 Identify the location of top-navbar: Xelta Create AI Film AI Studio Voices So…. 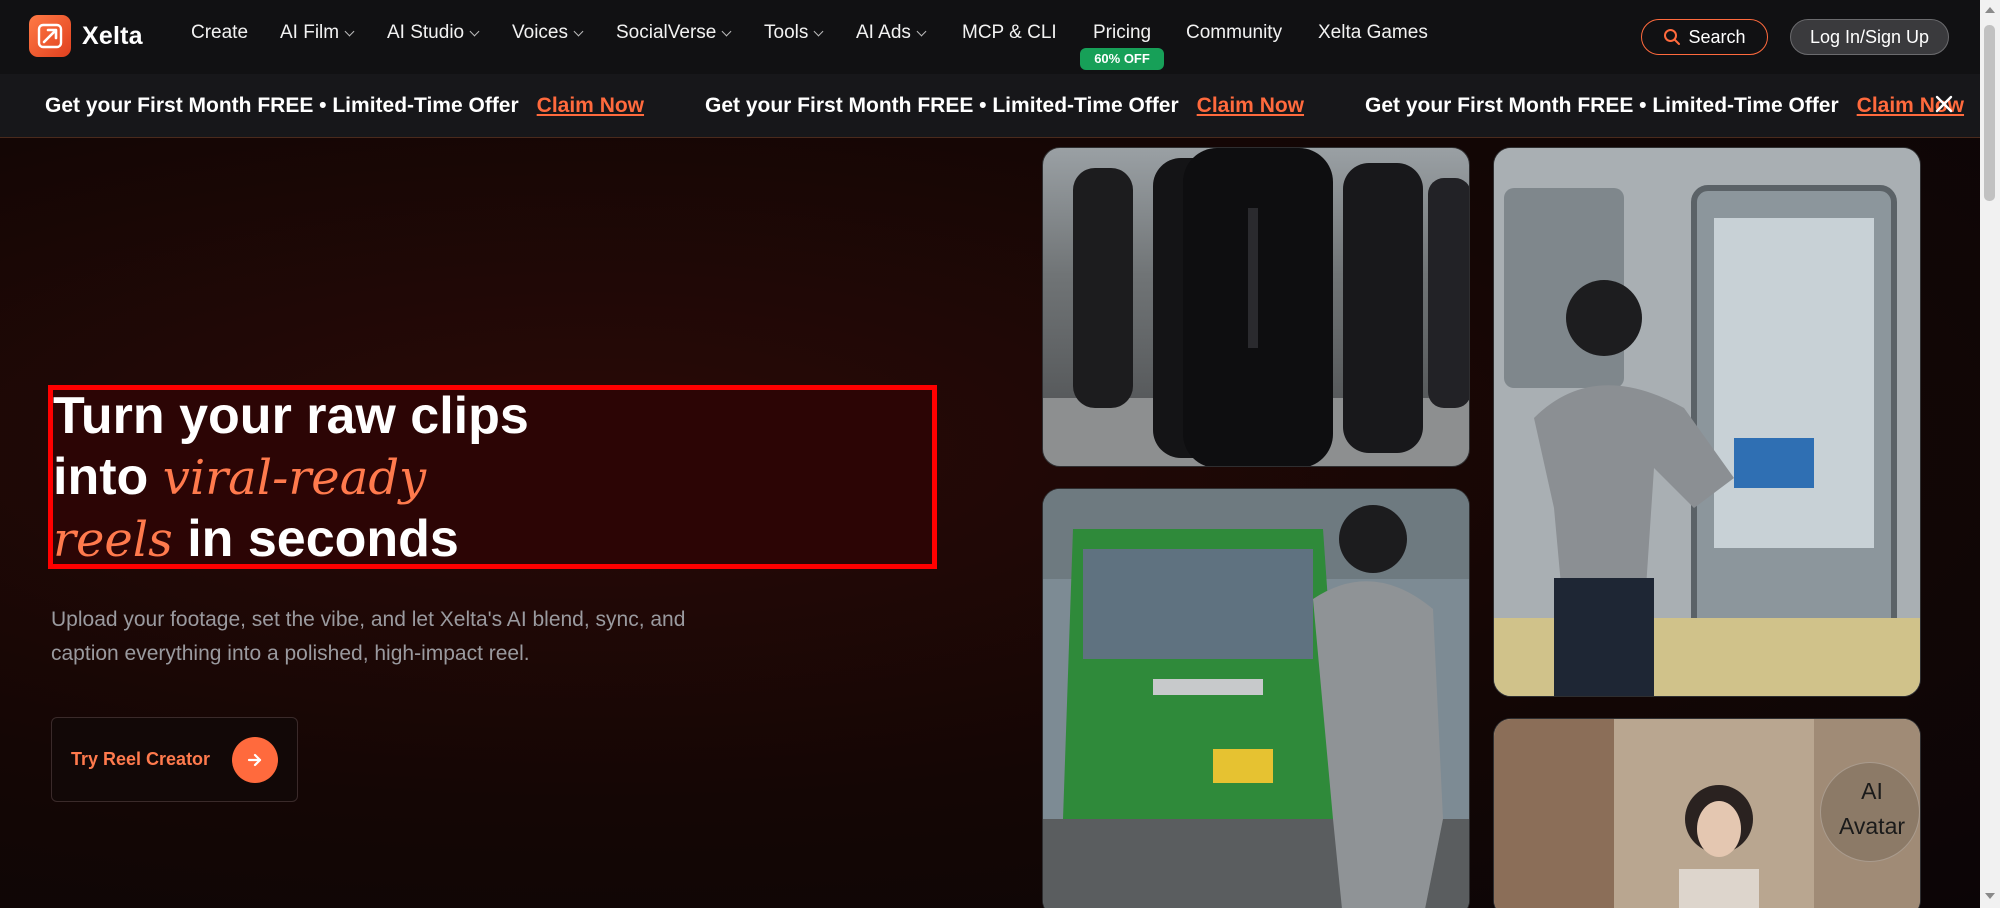
(990, 37).